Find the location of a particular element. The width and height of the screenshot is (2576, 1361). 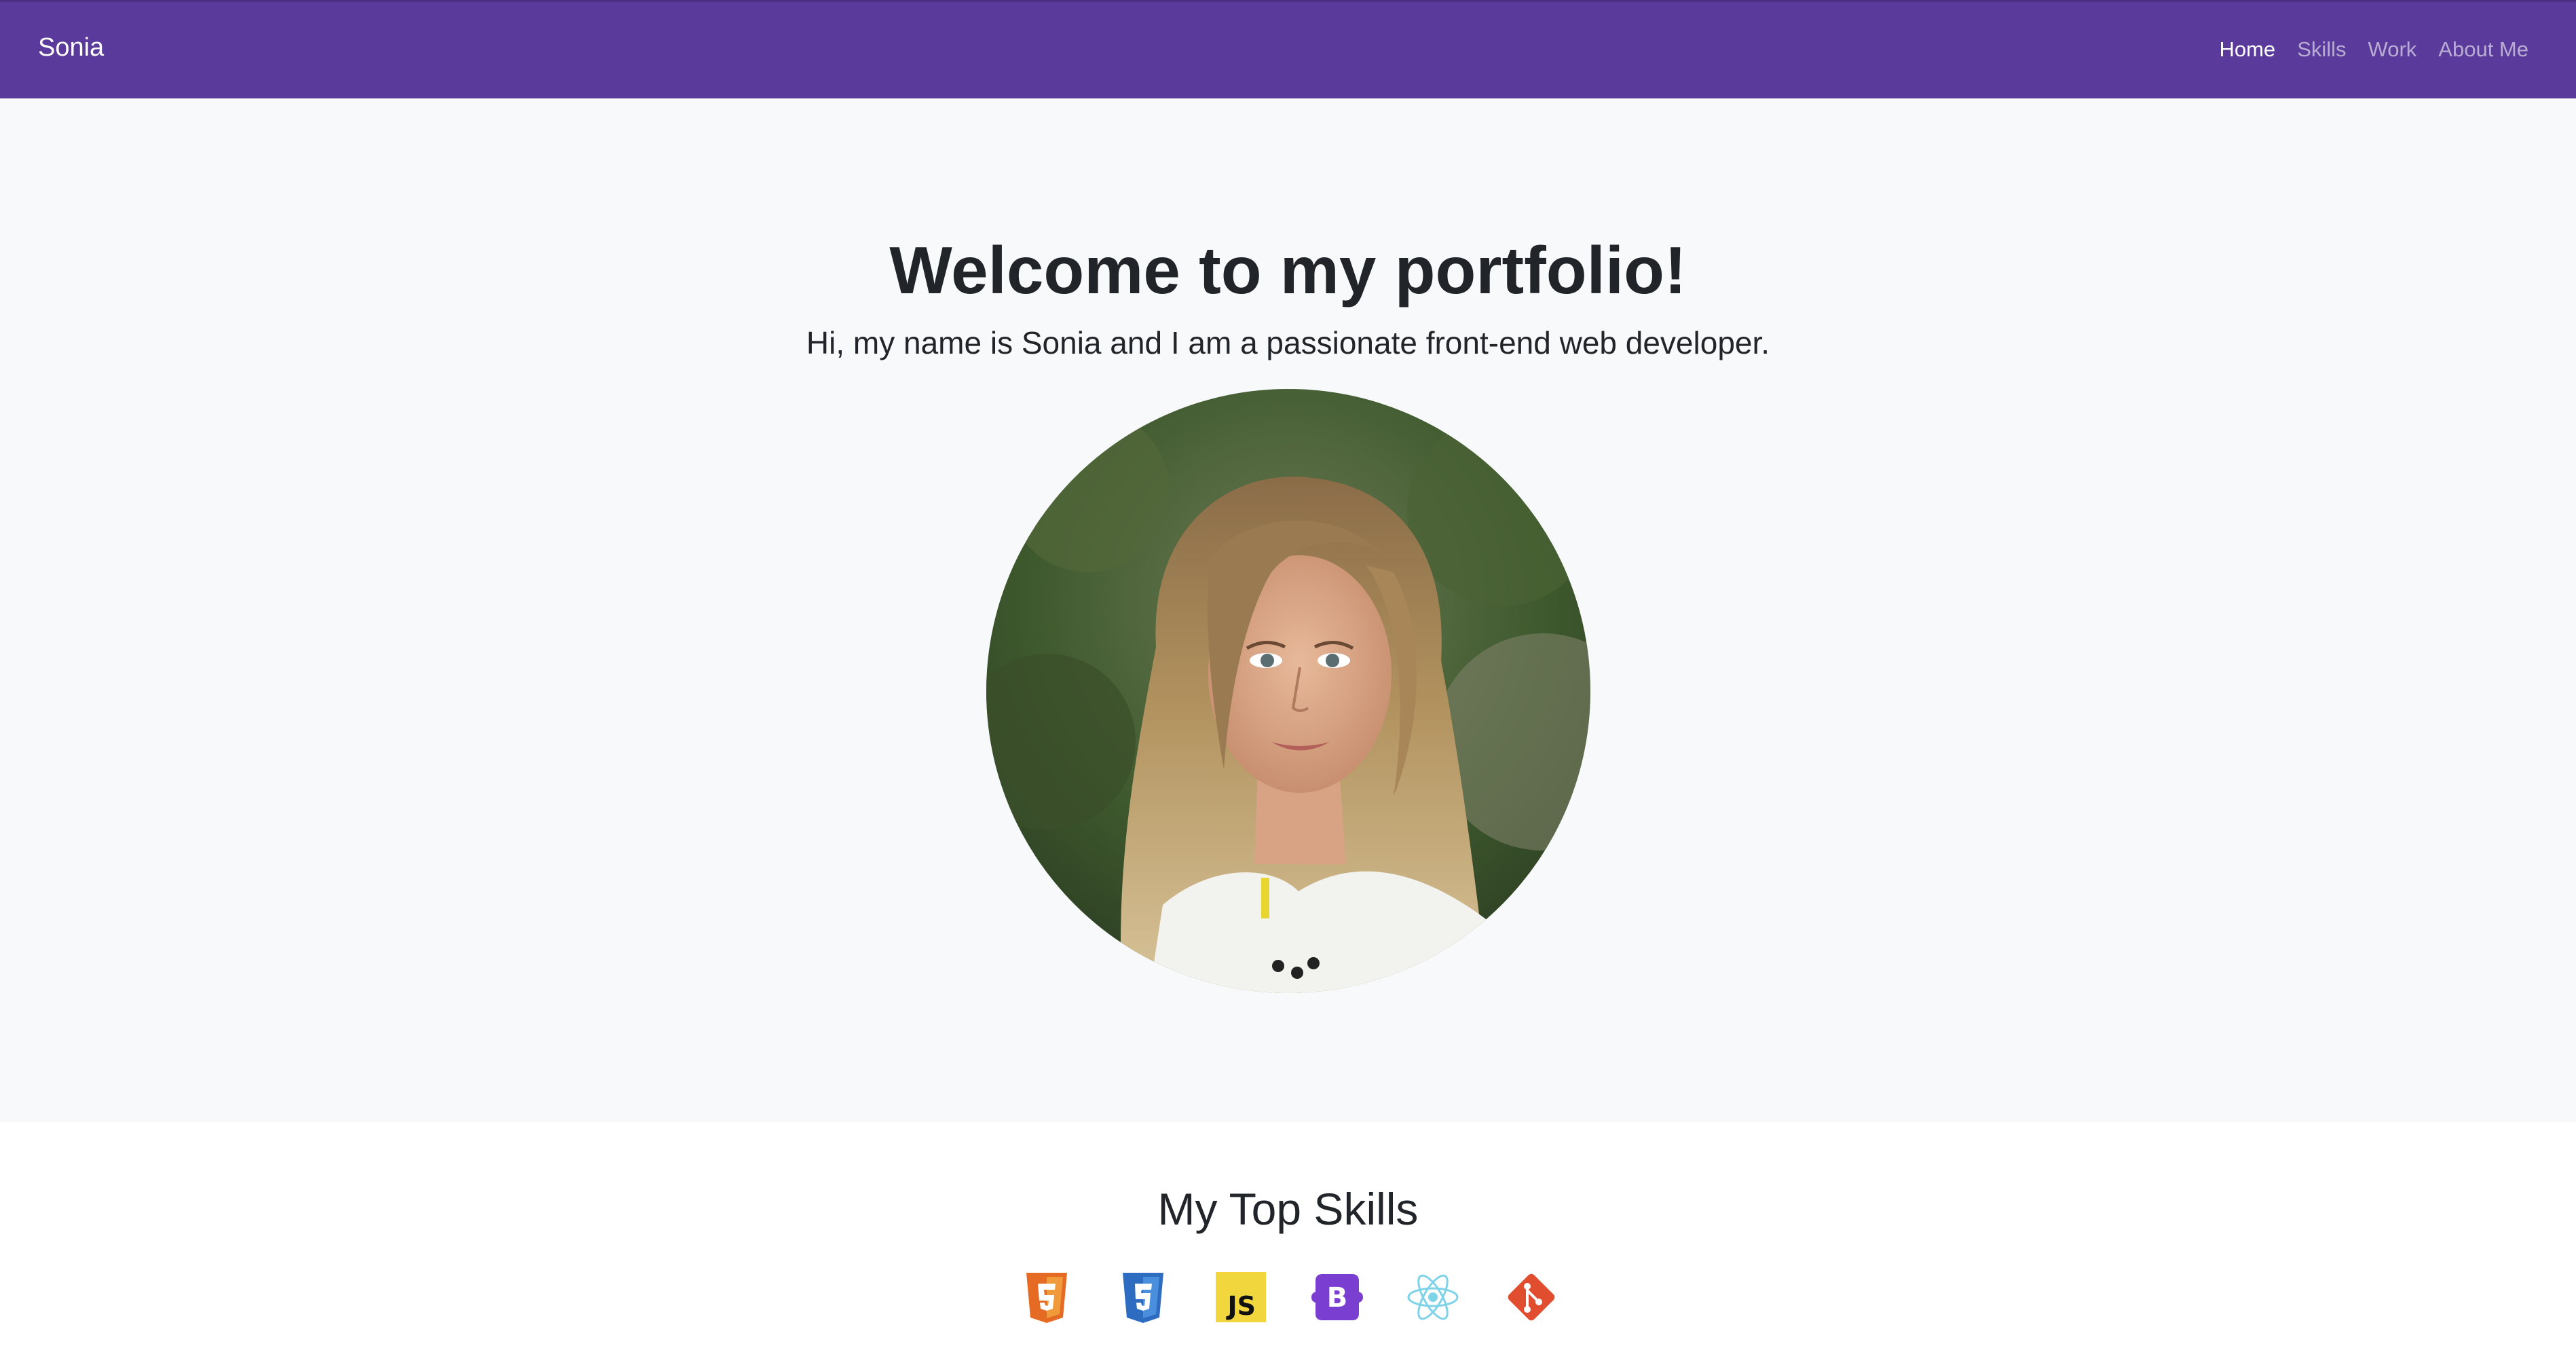

nav-links: Home Skills Work About Me is located at coordinates (2374, 49).